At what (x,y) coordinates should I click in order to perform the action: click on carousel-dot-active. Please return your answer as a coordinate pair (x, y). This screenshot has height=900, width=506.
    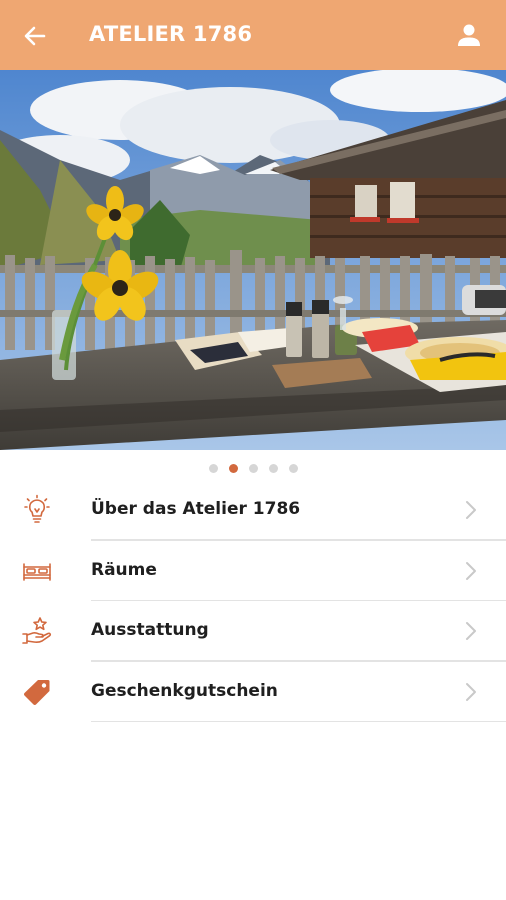
    Looking at the image, I should click on (233, 468).